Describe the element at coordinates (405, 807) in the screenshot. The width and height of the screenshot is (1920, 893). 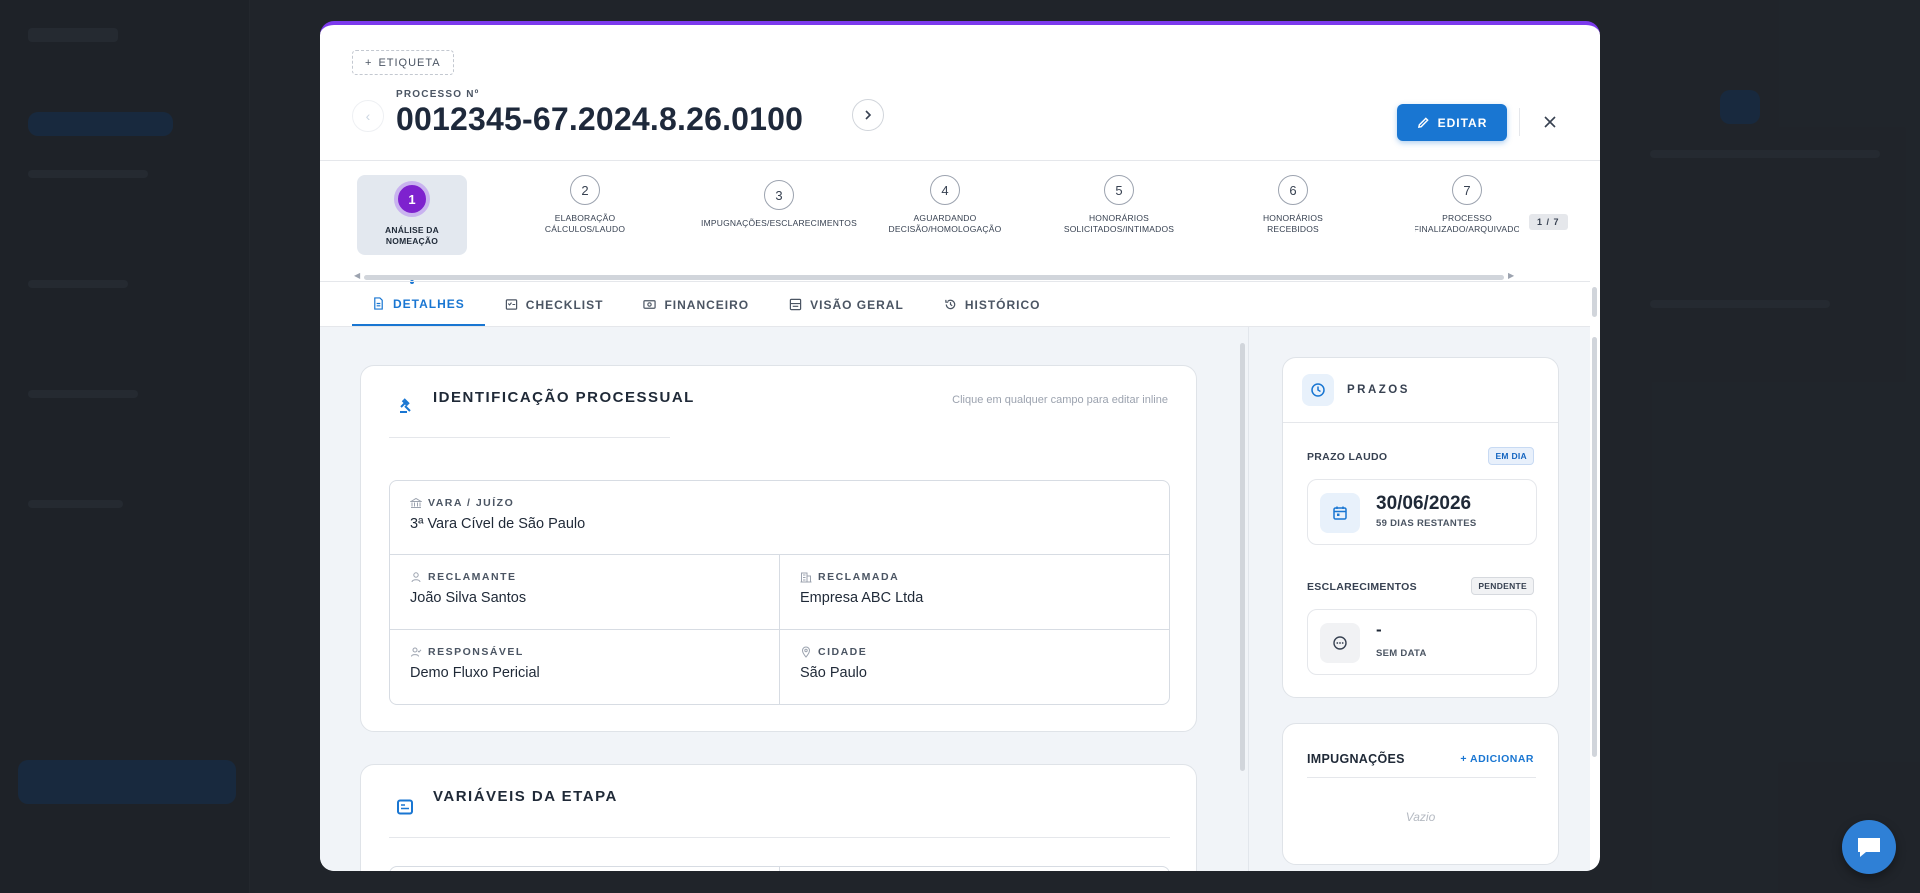
I see `variables-icon` at that location.